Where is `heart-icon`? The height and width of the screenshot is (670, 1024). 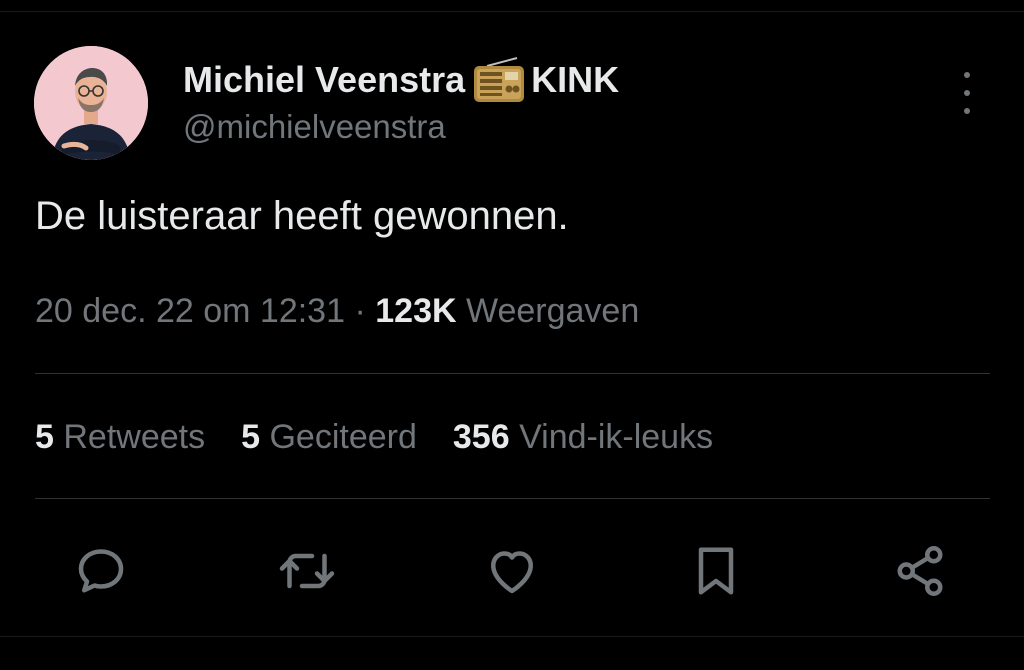 heart-icon is located at coordinates (512, 572).